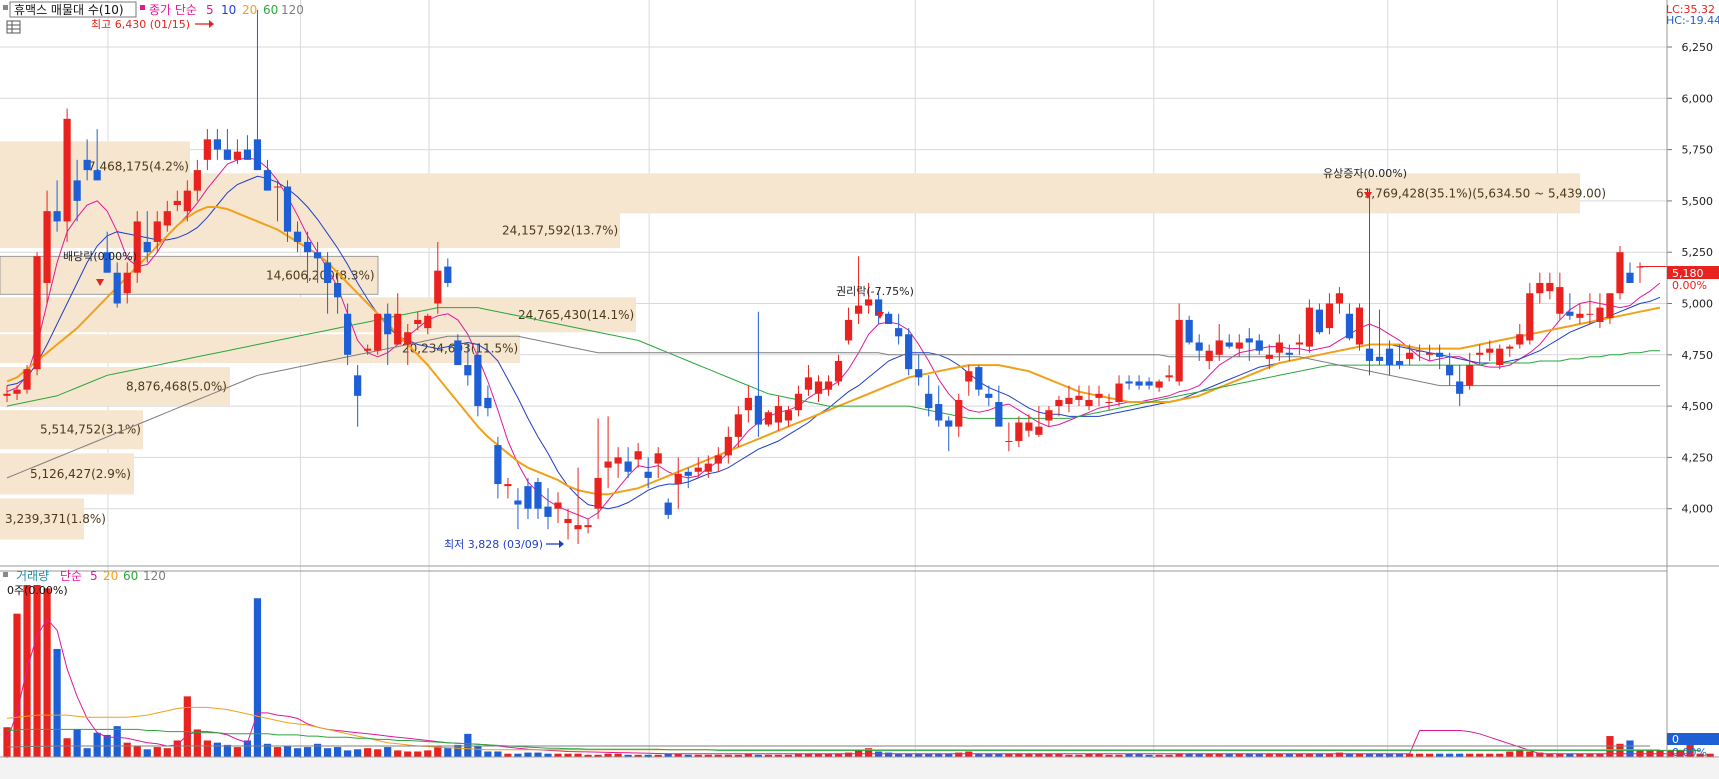 This screenshot has width=1719, height=779. I want to click on price-tick-label: 5,750, so click(1698, 150).